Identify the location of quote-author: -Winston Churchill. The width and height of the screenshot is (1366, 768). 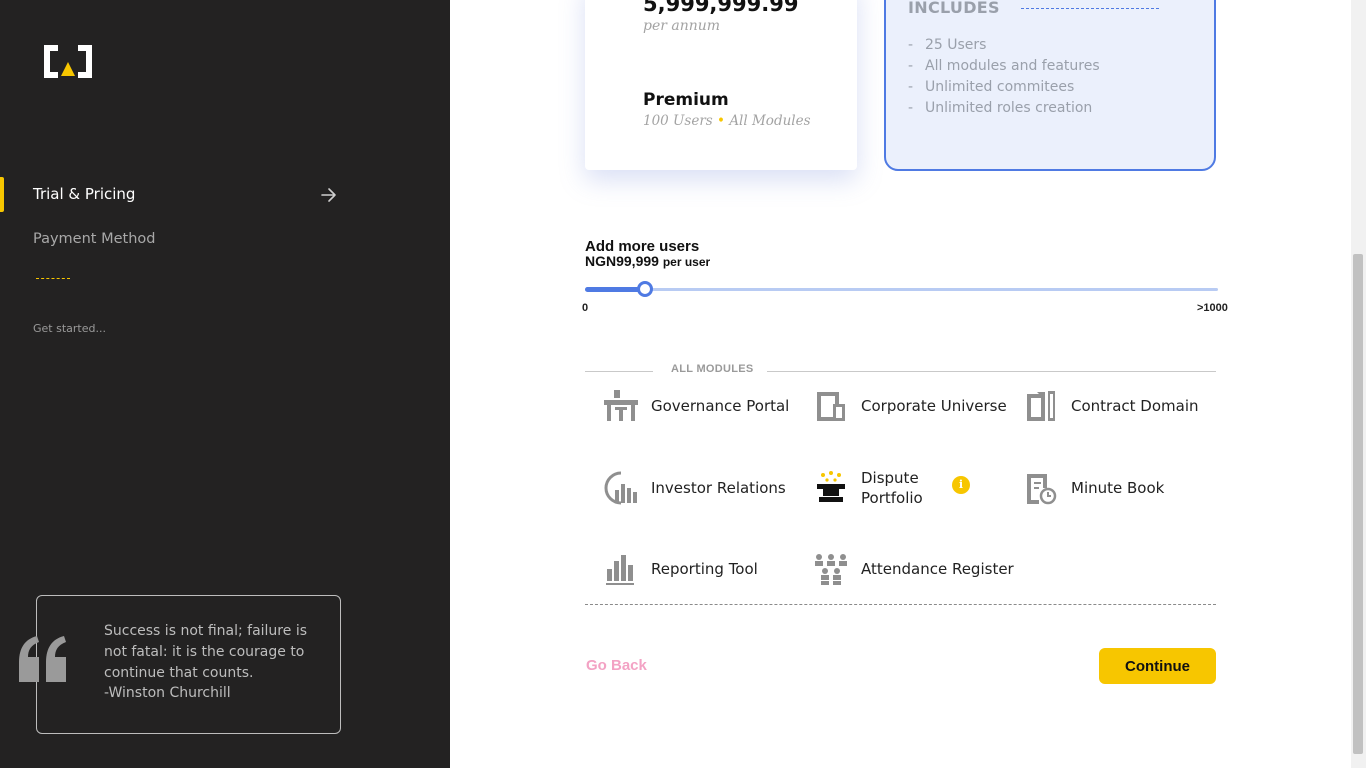
(167, 693).